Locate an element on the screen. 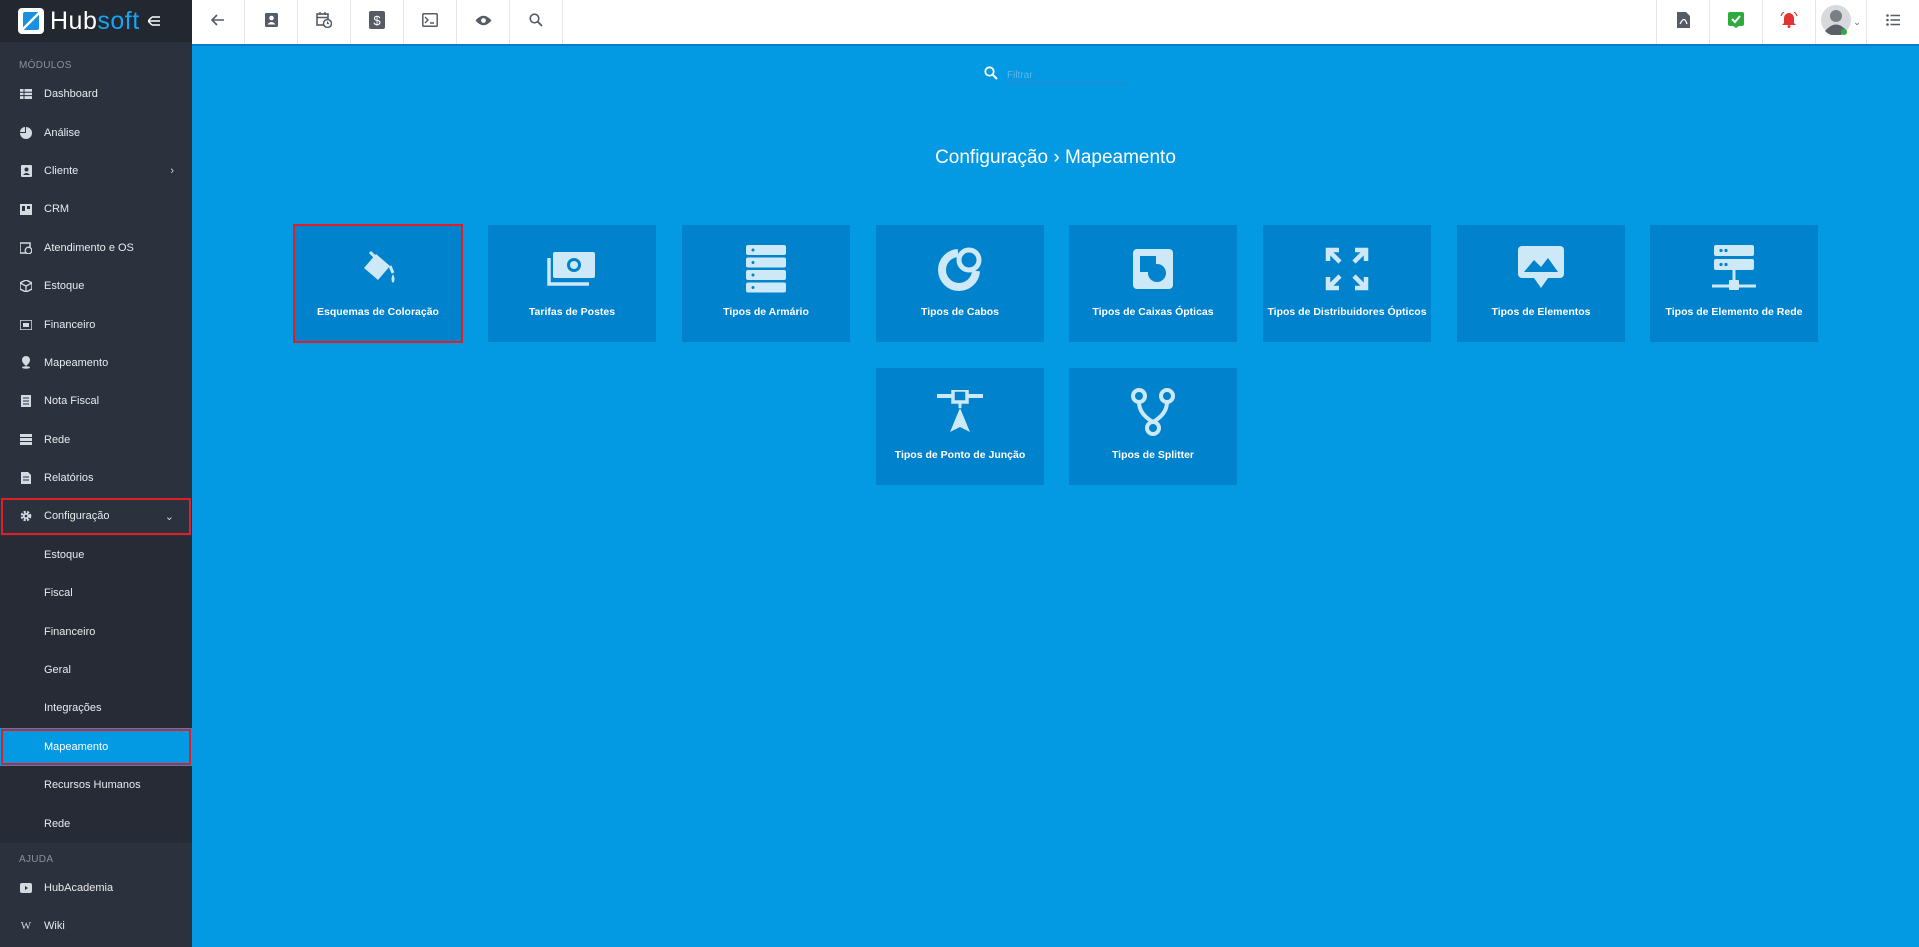  page-title: Configuração › Mapeamento is located at coordinates (1055, 158).